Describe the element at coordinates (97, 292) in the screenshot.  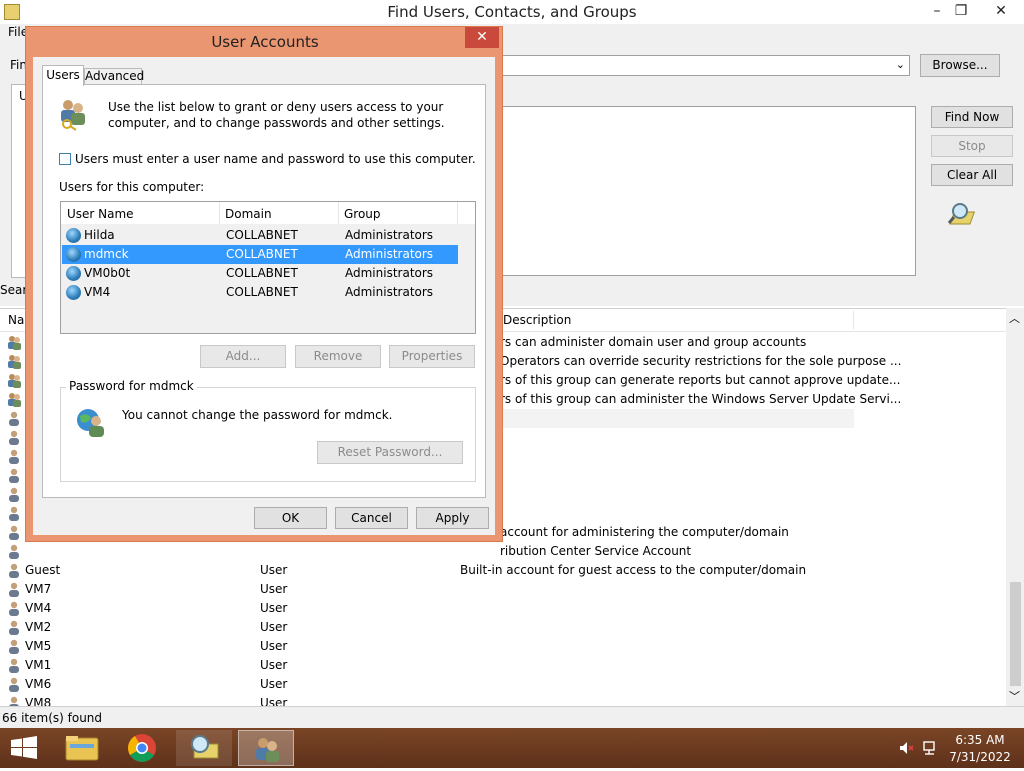
I see `user-name-cell: VM4` at that location.